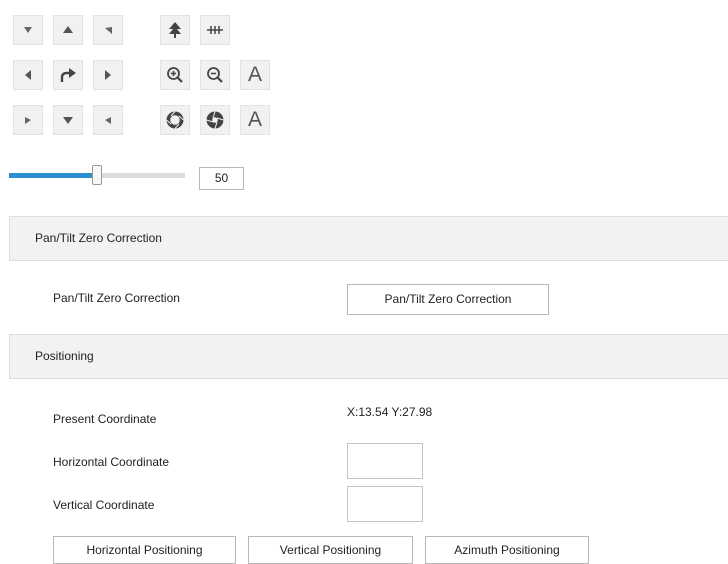 Image resolution: width=728 pixels, height=564 pixels. I want to click on arrow-up-right-icon, so click(108, 30).